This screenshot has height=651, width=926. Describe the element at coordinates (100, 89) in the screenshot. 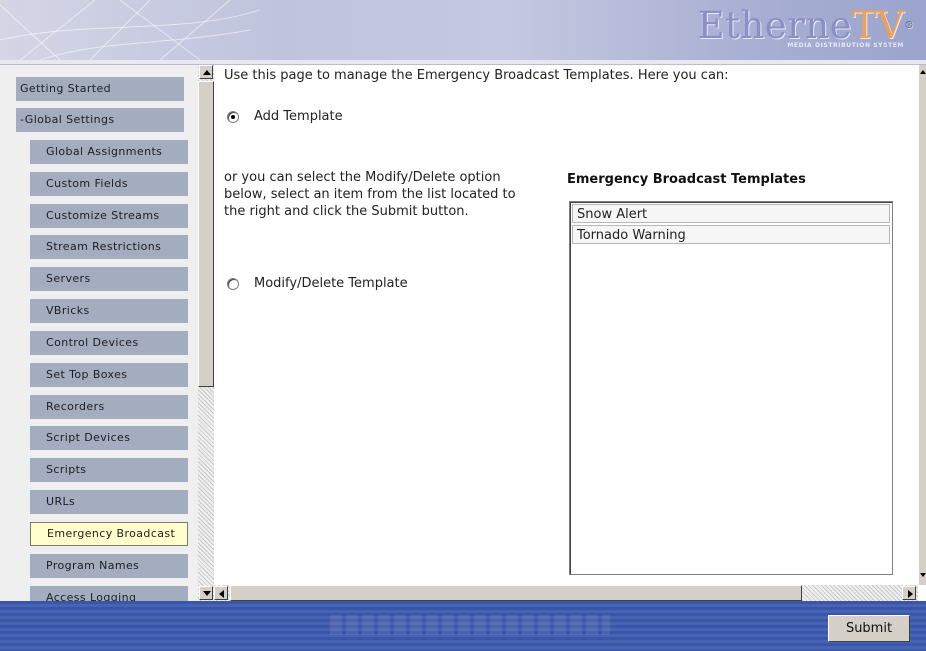

I see `sidebar-item-getting-started: Getting Started` at that location.